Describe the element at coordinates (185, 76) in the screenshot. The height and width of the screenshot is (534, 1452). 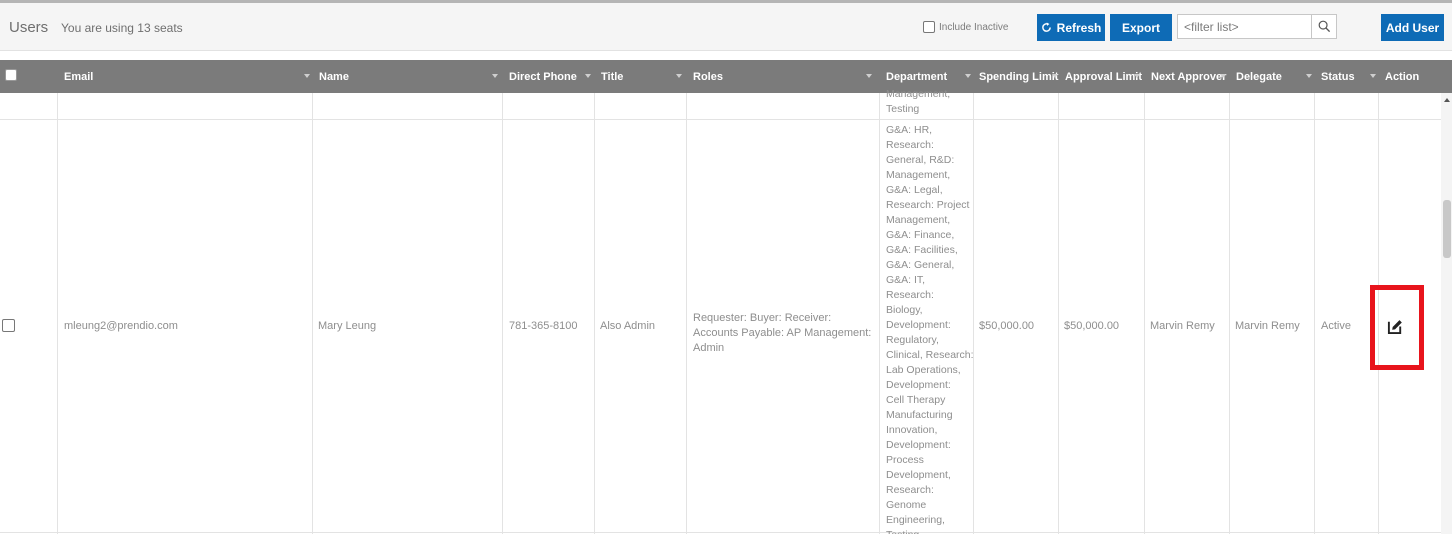
I see `column-header-email: Email` at that location.